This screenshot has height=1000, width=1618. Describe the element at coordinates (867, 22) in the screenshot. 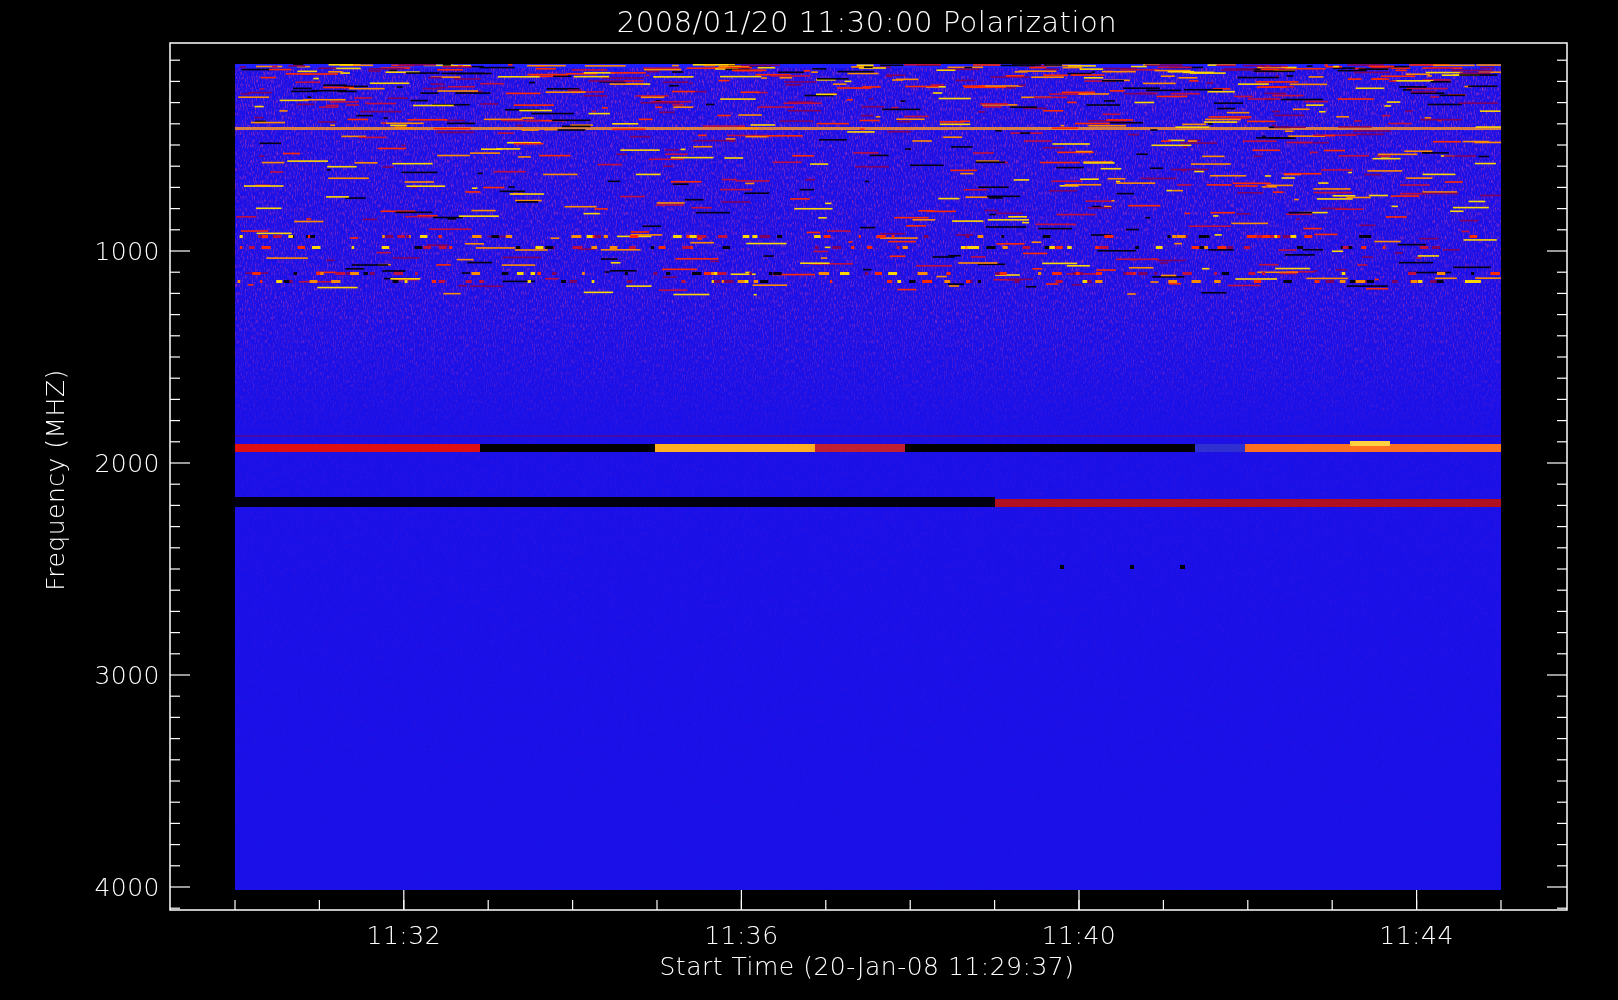

I see `chart-title: 2008/01/20 11:30:00 Polarization` at that location.